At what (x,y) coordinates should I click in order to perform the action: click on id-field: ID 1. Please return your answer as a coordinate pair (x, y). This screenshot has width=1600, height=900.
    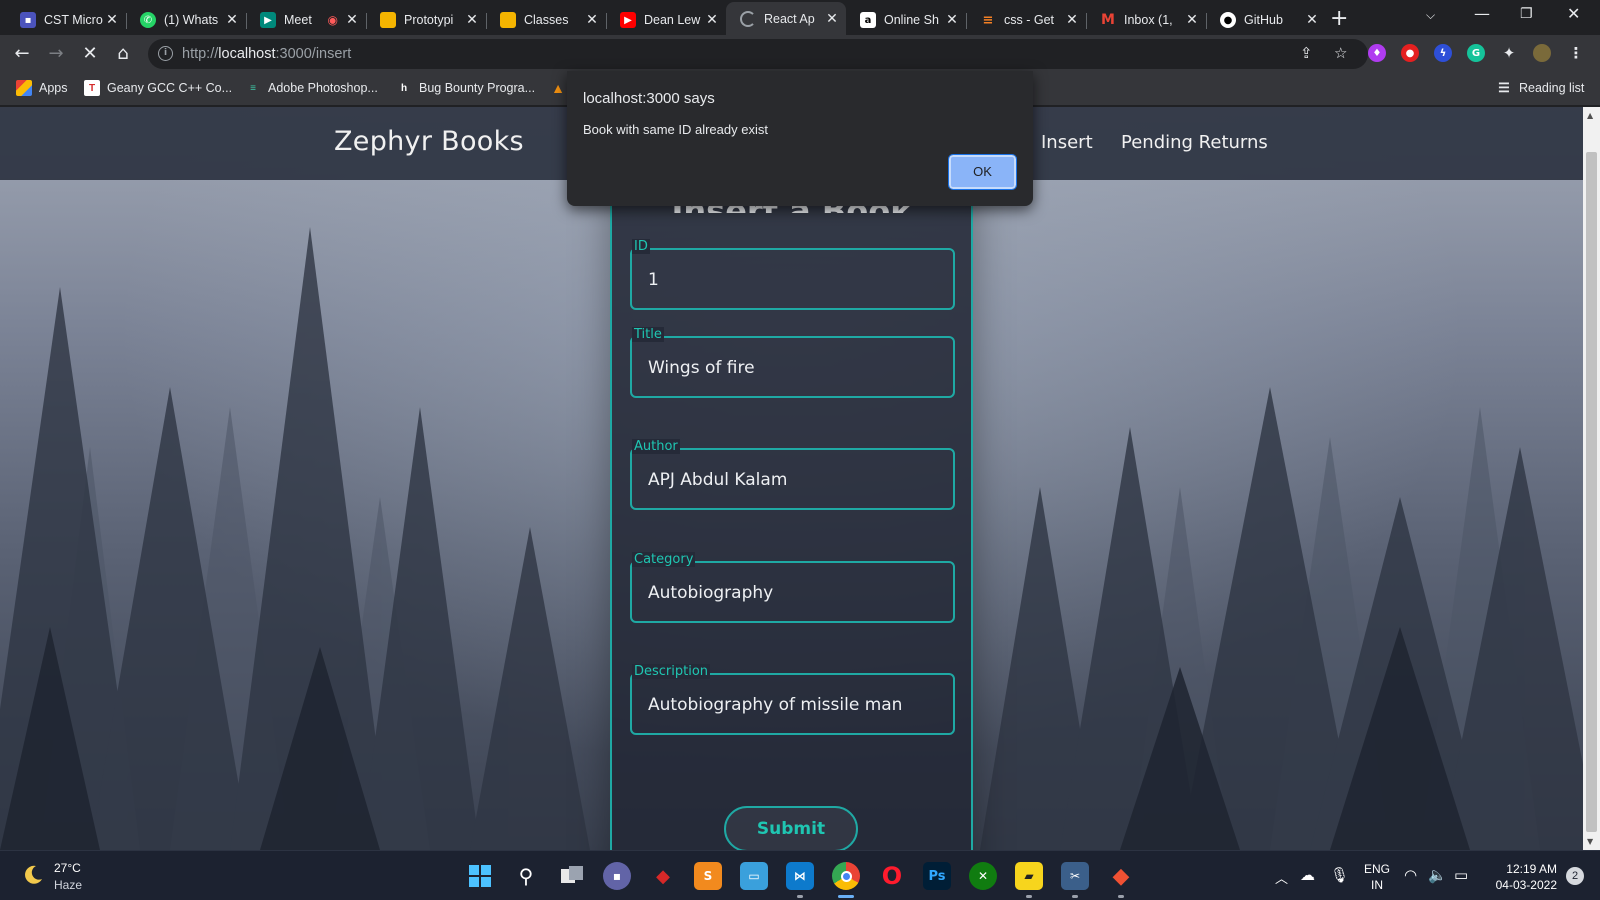
    Looking at the image, I should click on (792, 274).